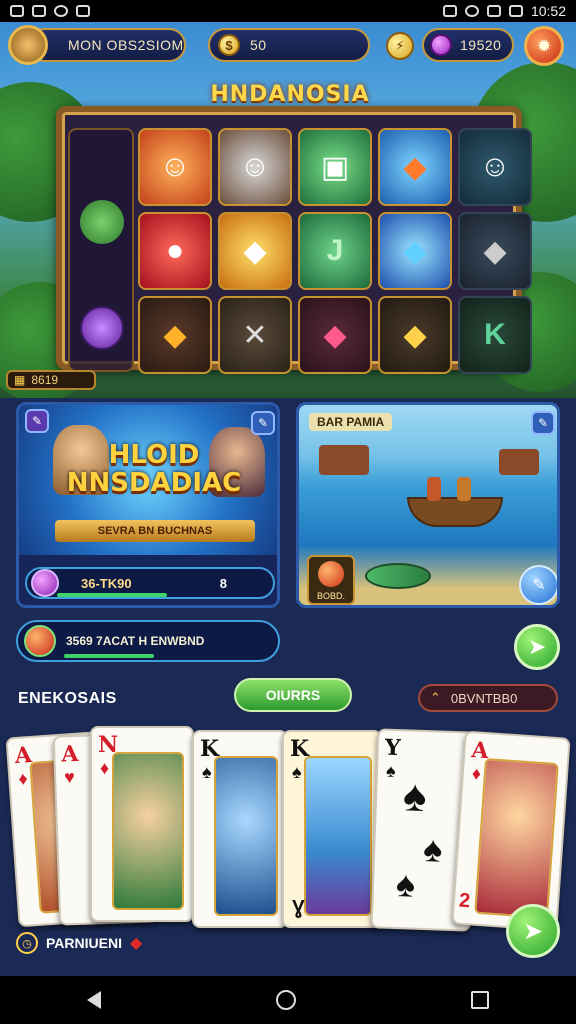 This screenshot has width=576, height=1024. I want to click on spade-icon-2: ♠, so click(433, 849).